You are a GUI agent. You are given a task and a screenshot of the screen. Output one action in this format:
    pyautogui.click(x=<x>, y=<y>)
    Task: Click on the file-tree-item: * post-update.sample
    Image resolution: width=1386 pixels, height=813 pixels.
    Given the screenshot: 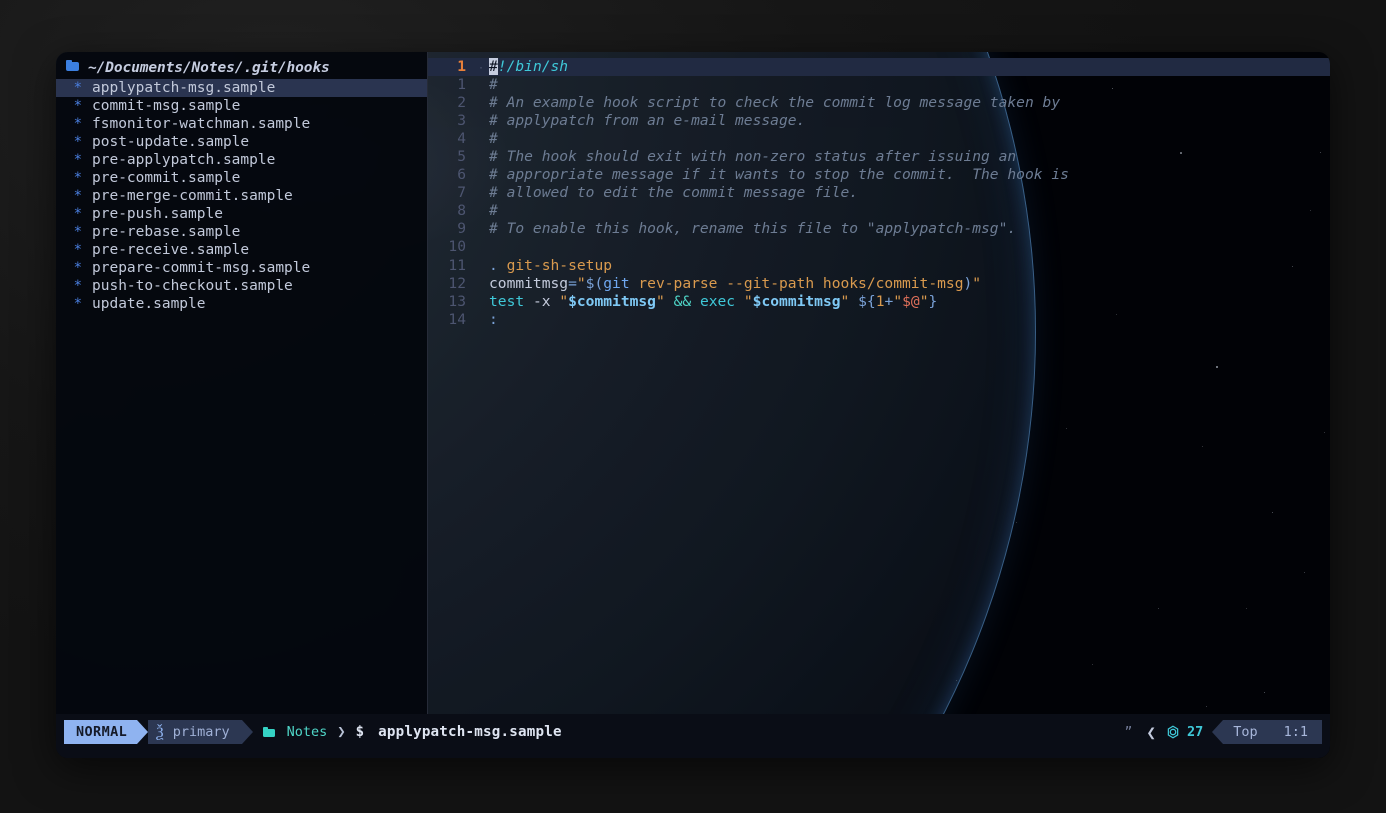 What is the action you would take?
    pyautogui.click(x=241, y=142)
    